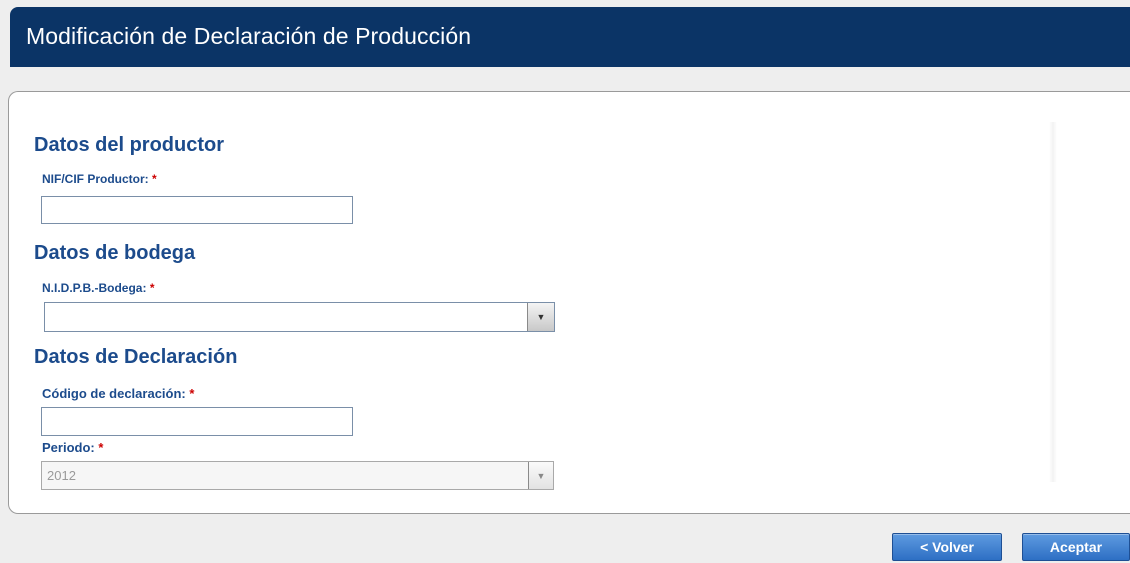  I want to click on nidpb-select: ▼, so click(299, 317).